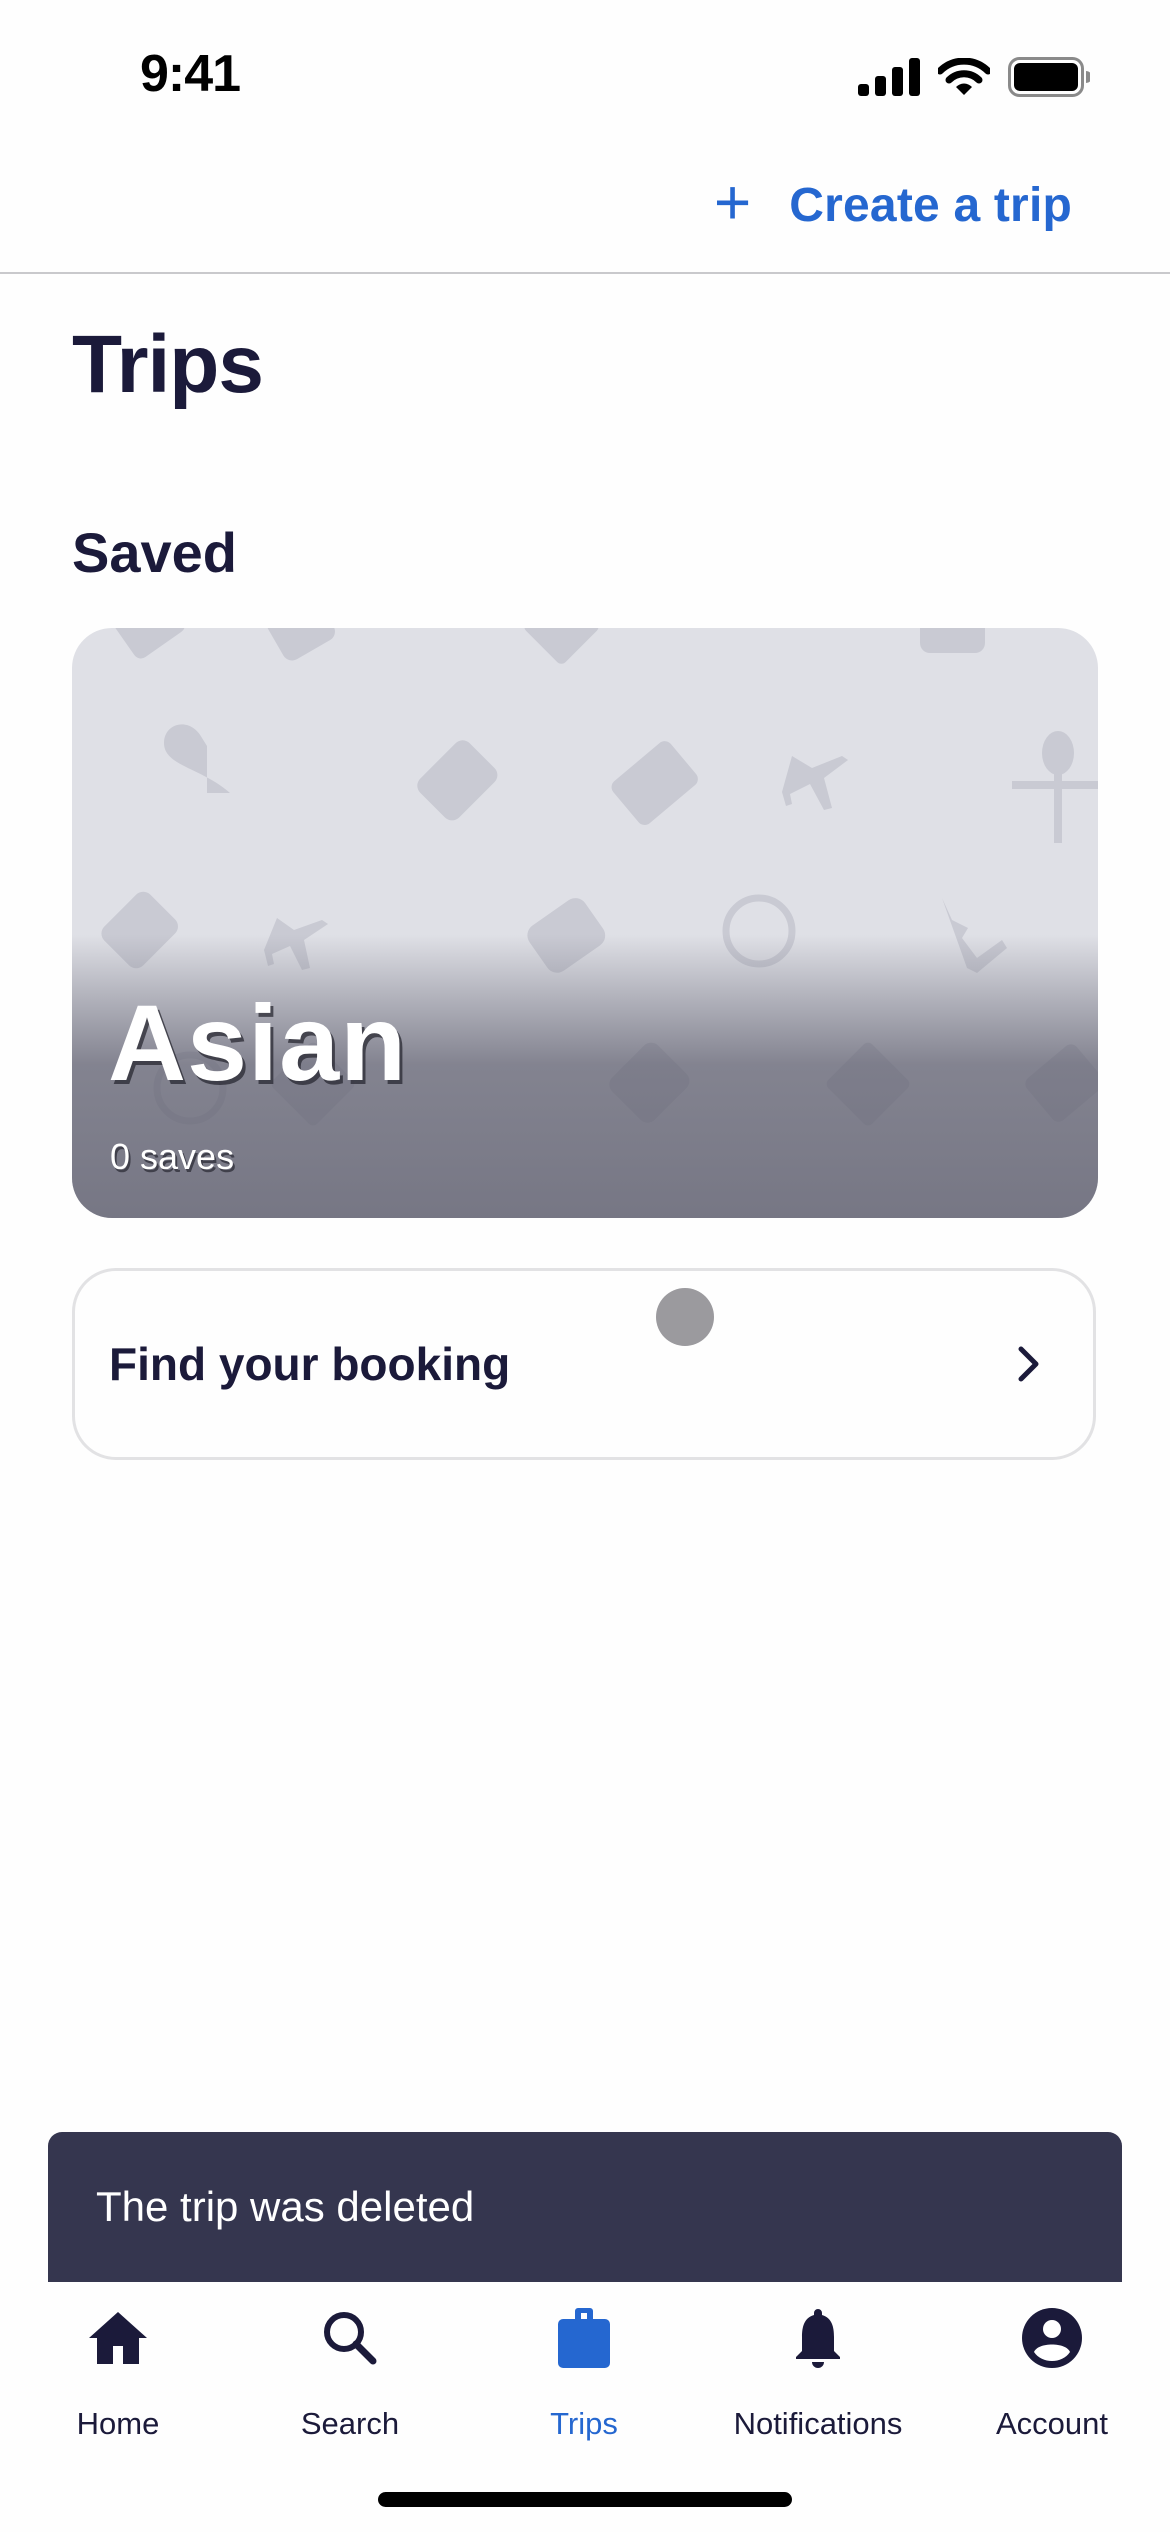  Describe the element at coordinates (732, 202) in the screenshot. I see `plus-icon: +` at that location.